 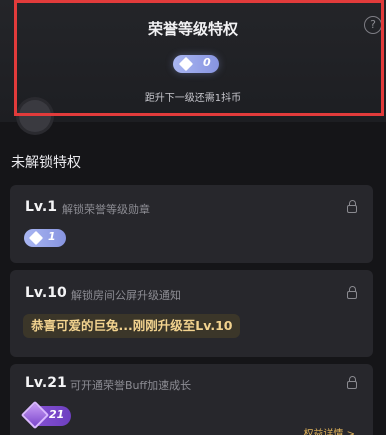 I want to click on card-level: Lv.10, so click(x=46, y=293).